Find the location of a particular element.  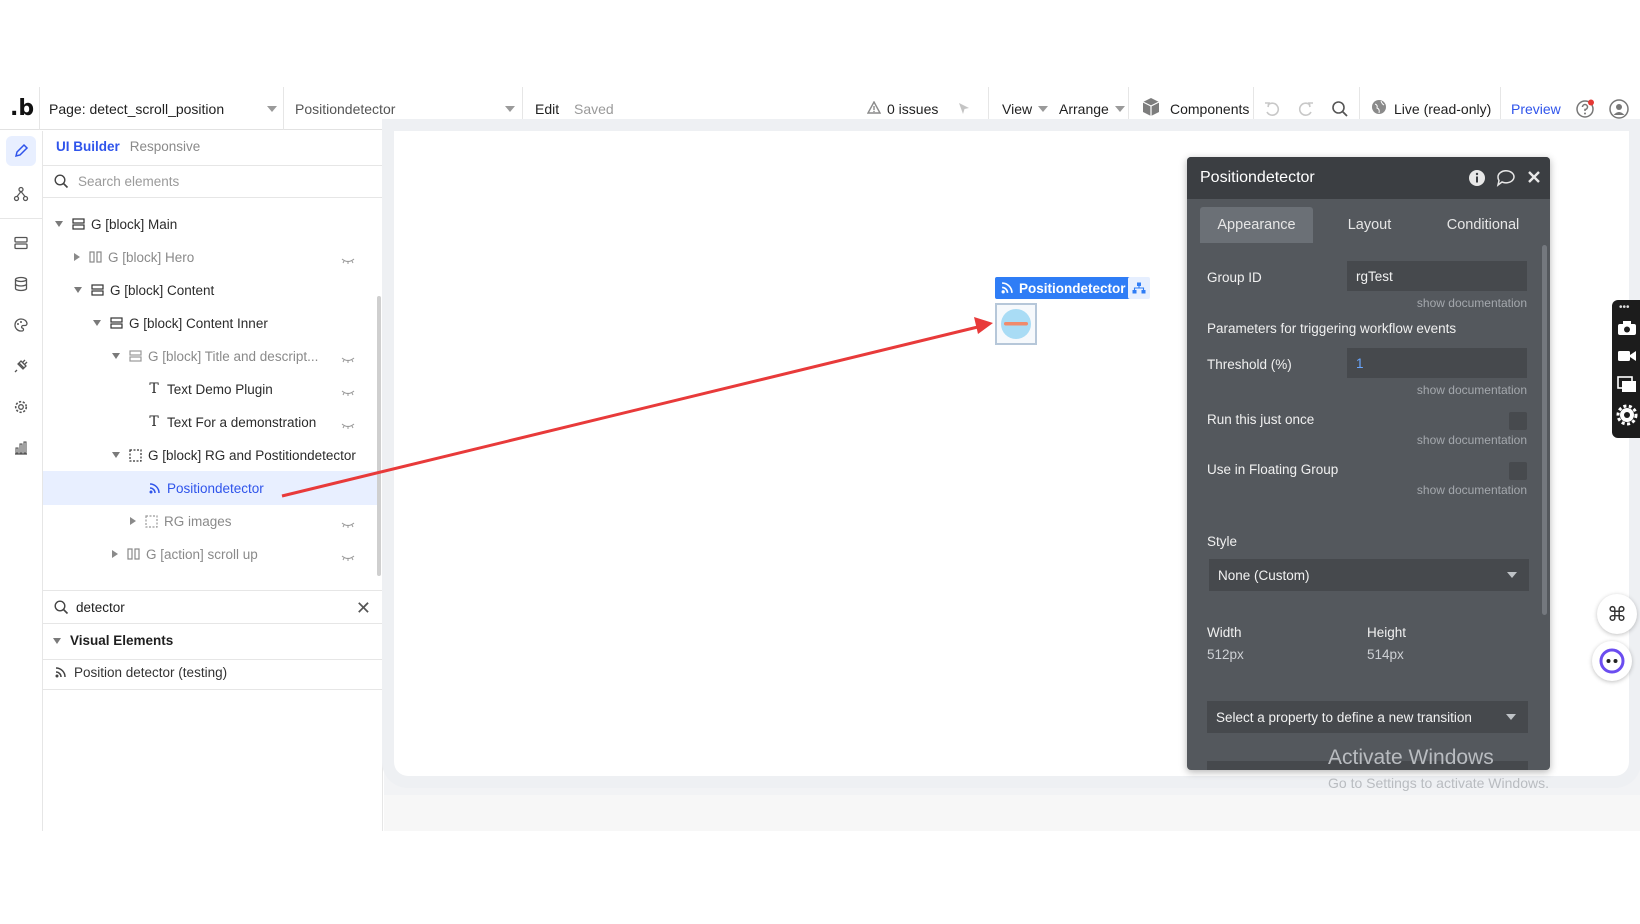

tree-item-label: G [block] RG and Postitiondetector is located at coordinates (252, 455).